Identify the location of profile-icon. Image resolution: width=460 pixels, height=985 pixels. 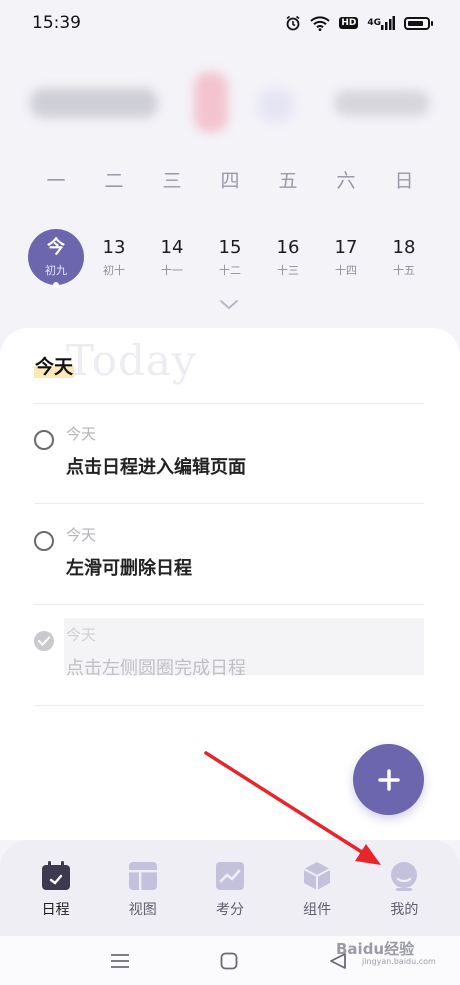
(404, 876).